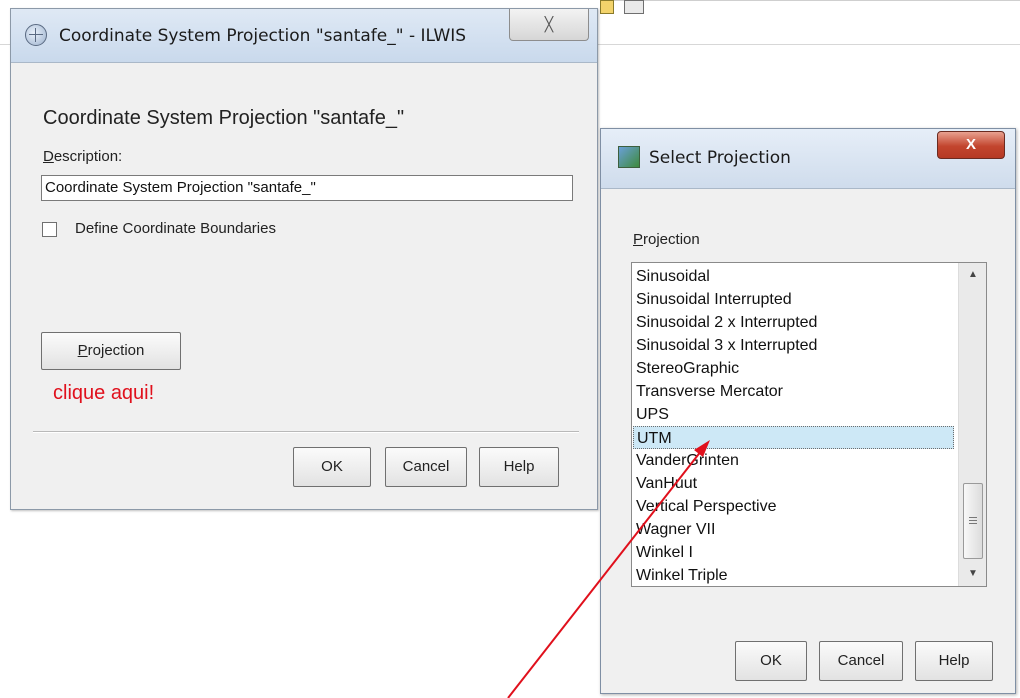 Image resolution: width=1020 pixels, height=698 pixels. What do you see at coordinates (971, 145) in the screenshot?
I see `close-button: X` at bounding box center [971, 145].